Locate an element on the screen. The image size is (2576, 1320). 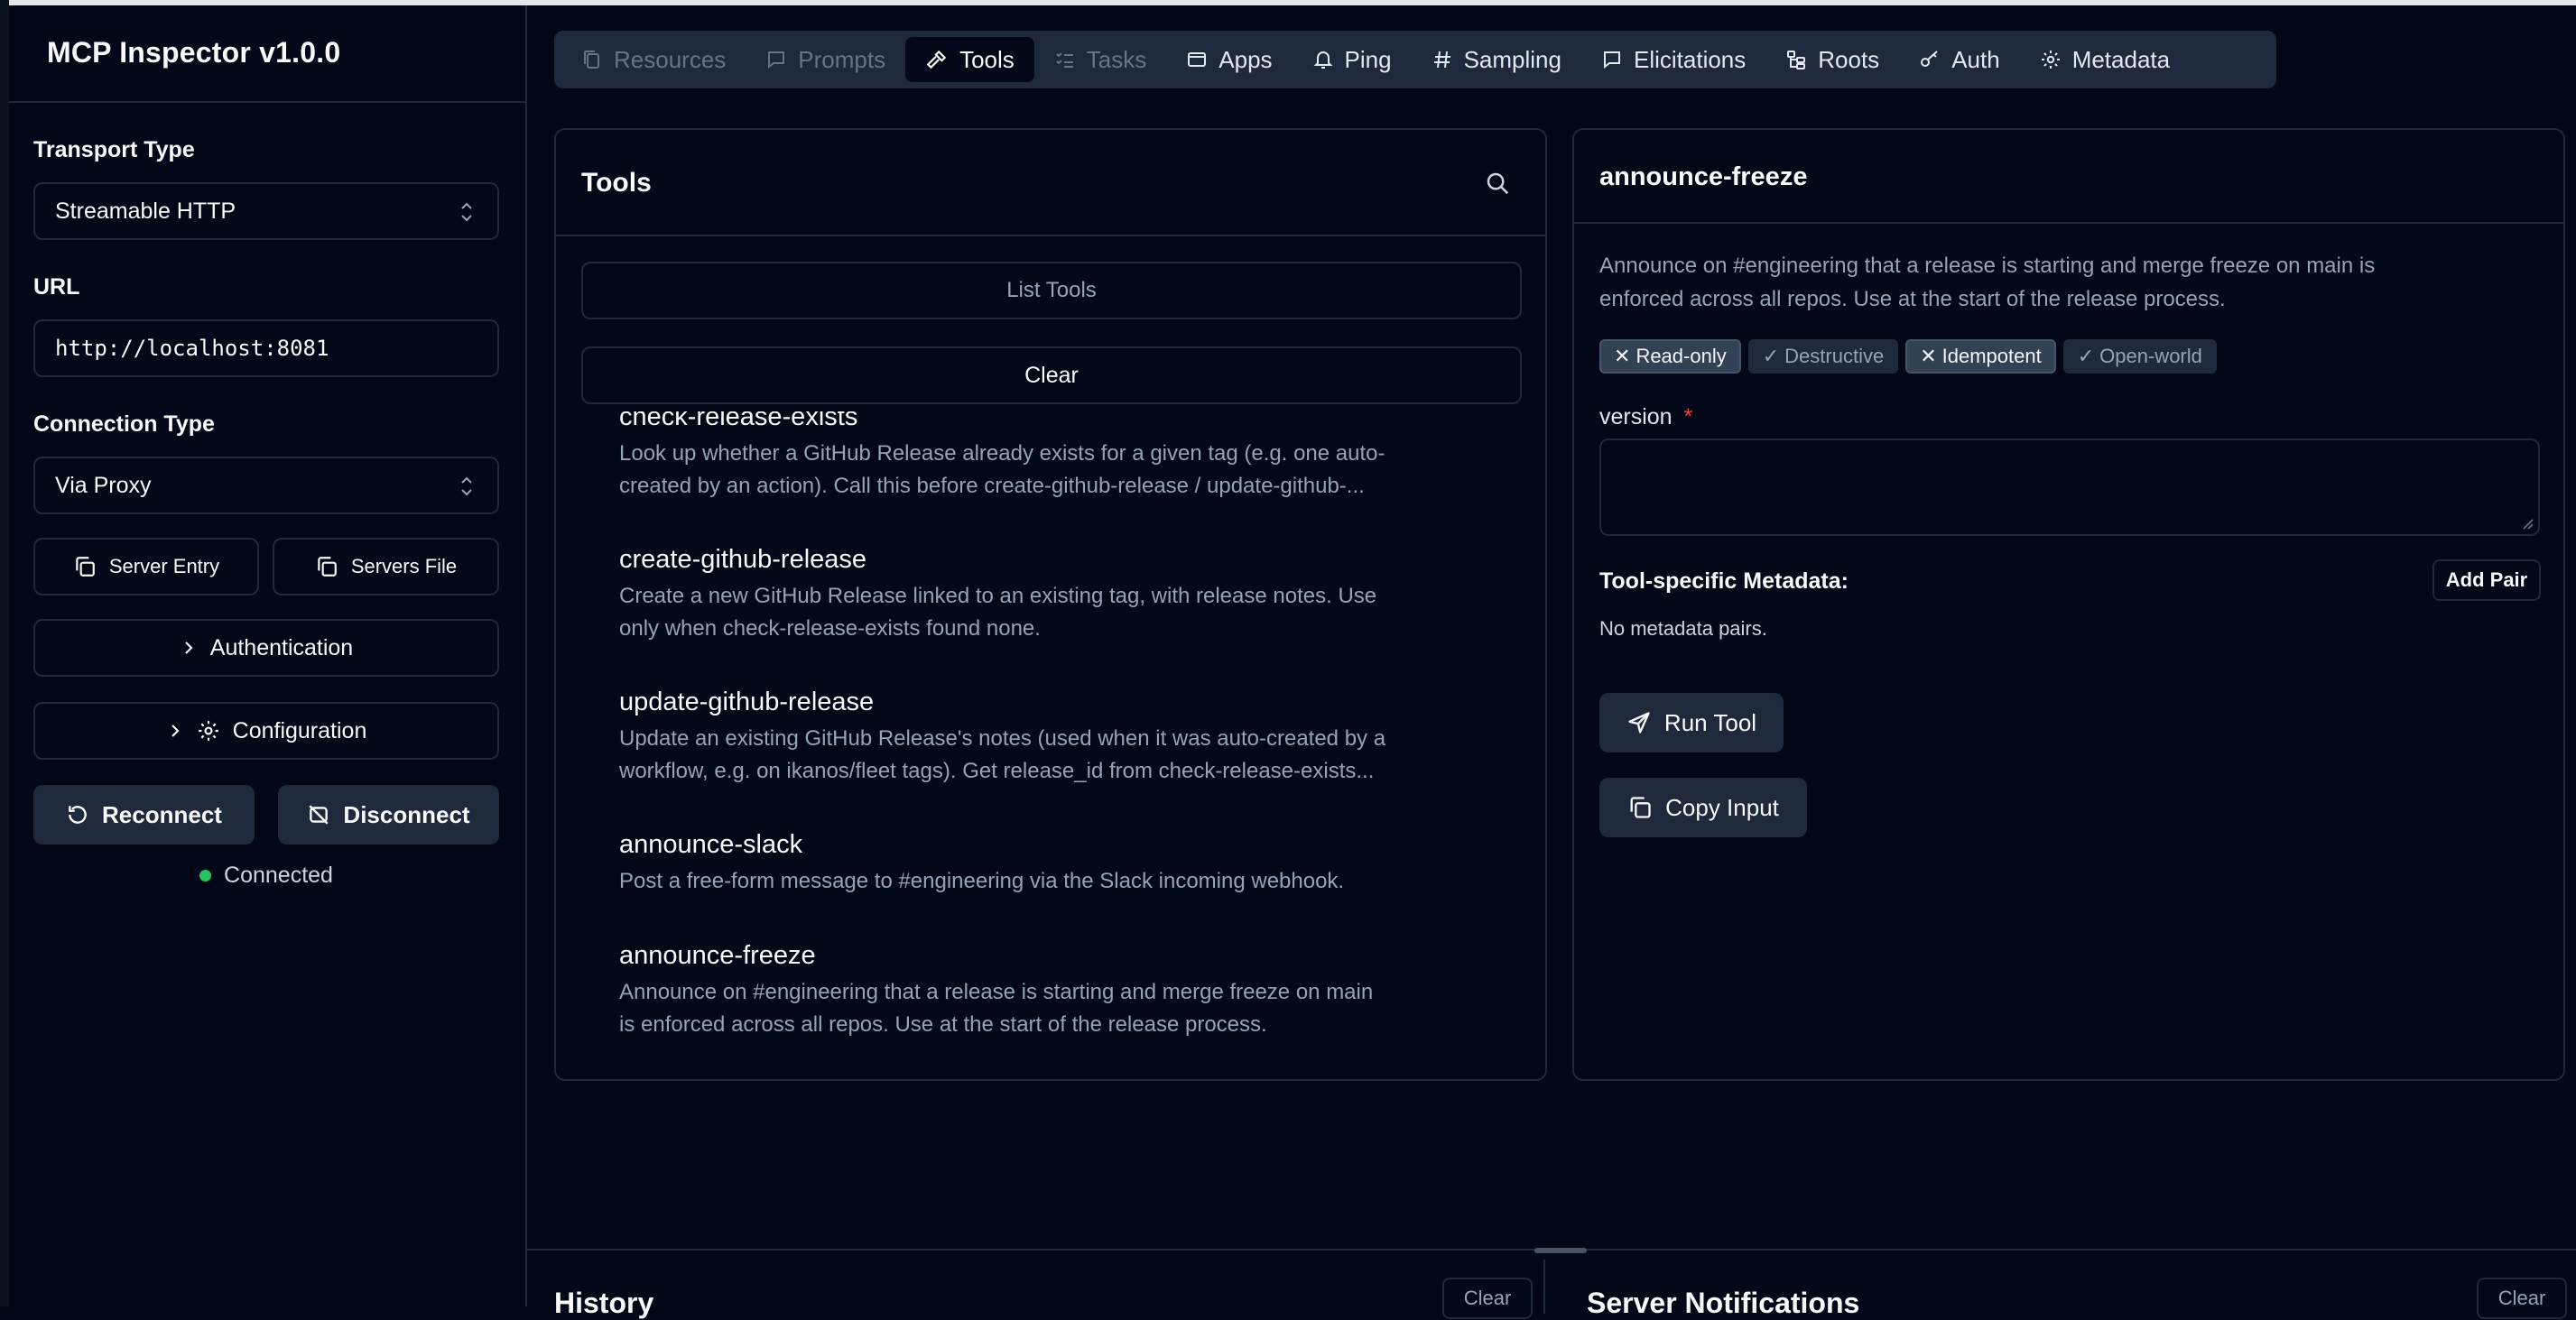
badge-label: Destructive is located at coordinates (1834, 356).